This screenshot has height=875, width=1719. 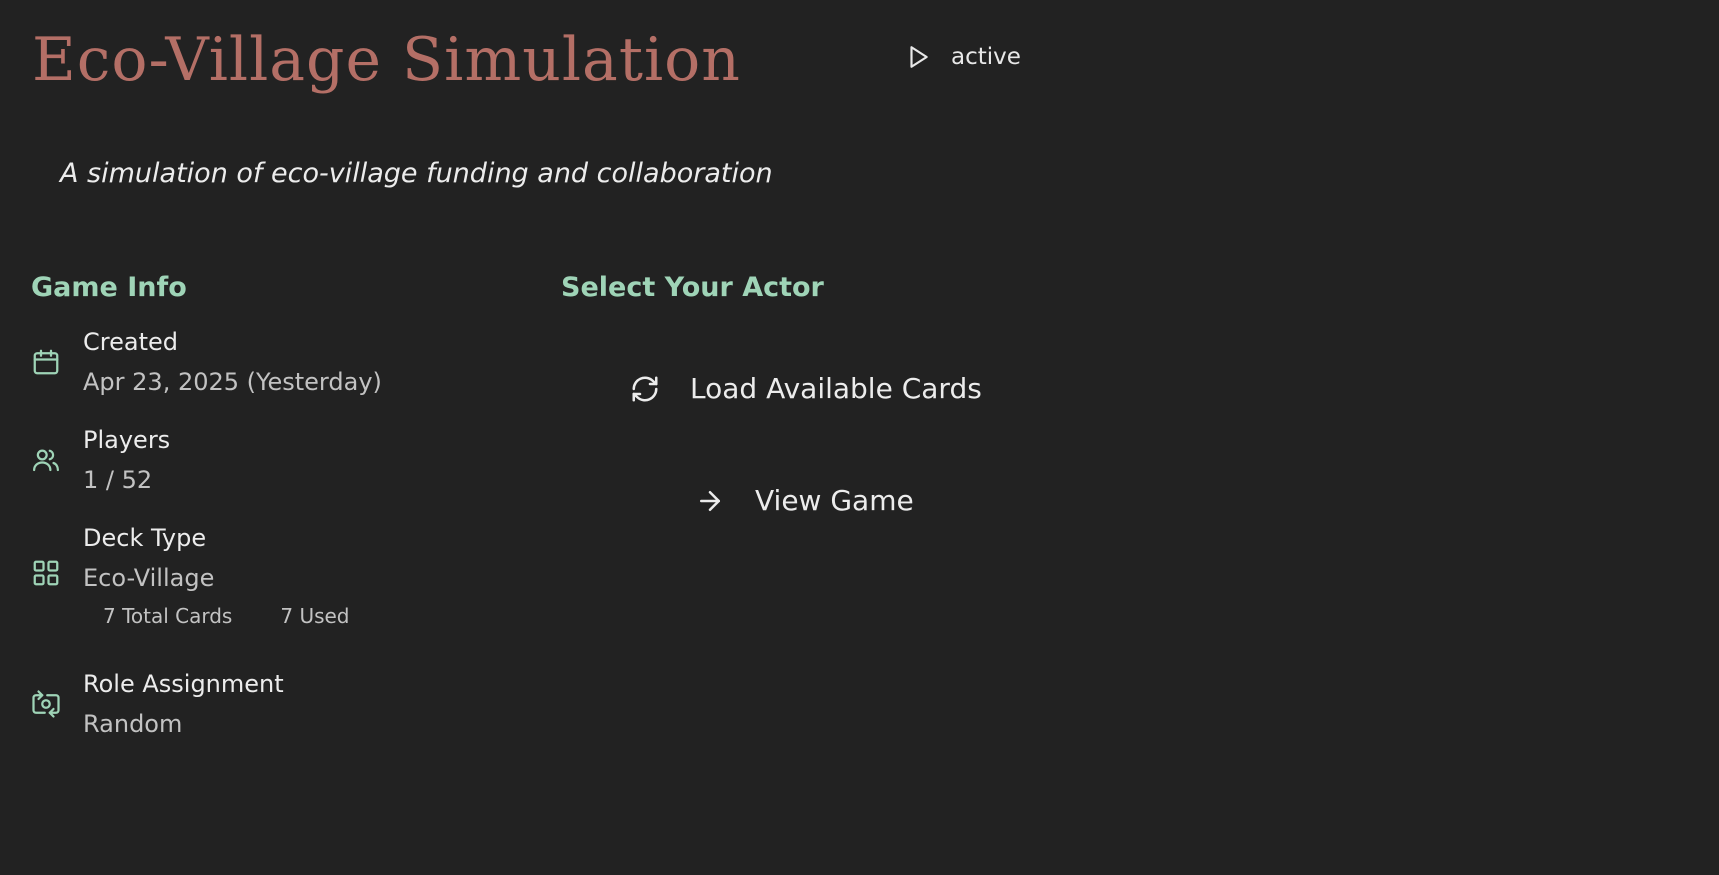 What do you see at coordinates (386, 60) in the screenshot?
I see `page-title: Eco-Village Simulation` at bounding box center [386, 60].